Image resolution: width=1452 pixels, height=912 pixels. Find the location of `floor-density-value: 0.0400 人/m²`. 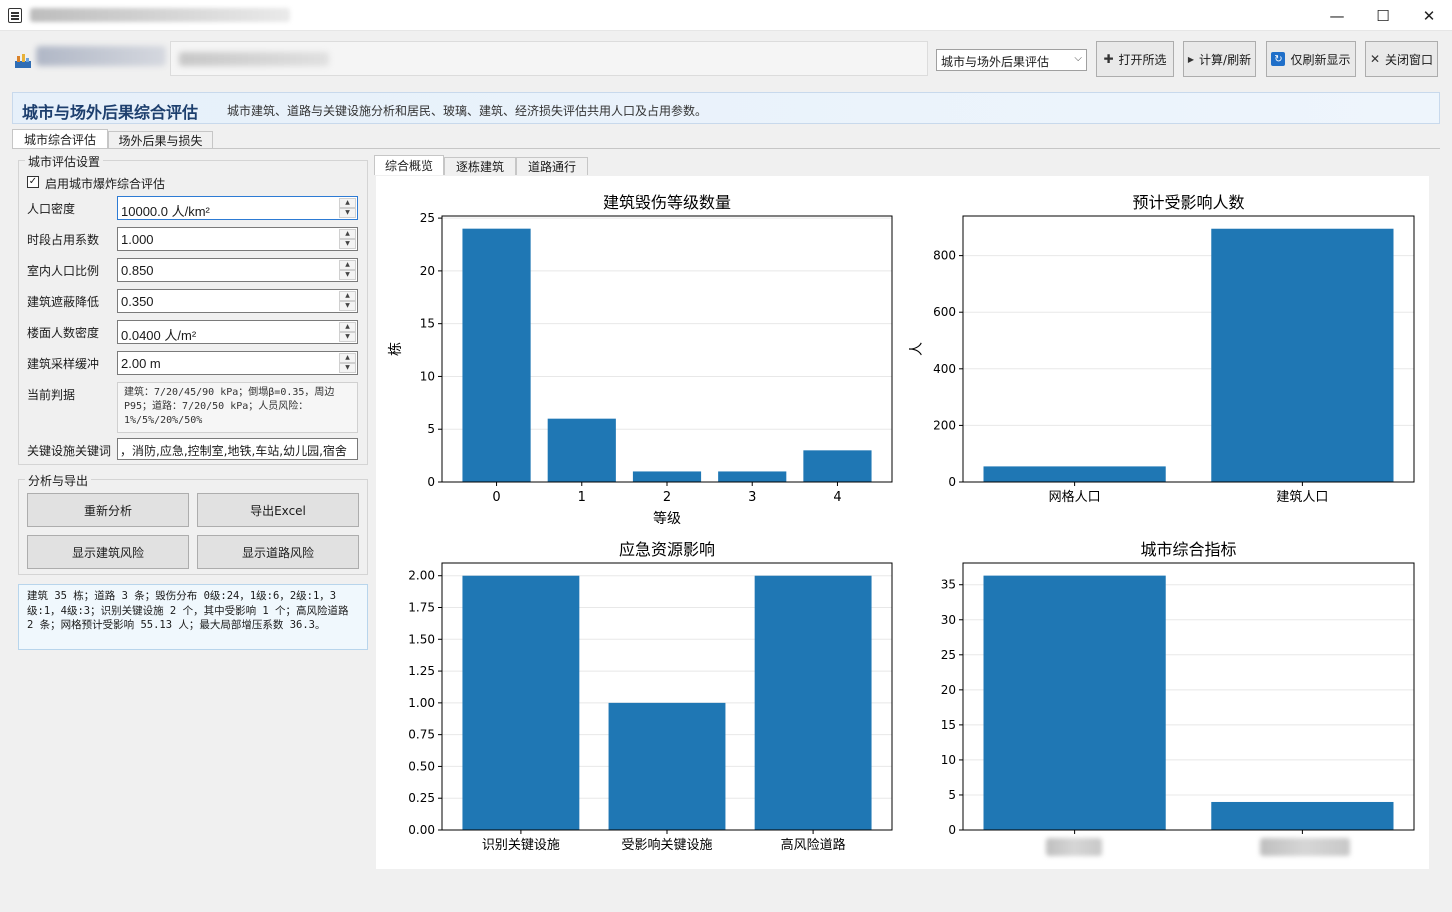

floor-density-value: 0.0400 人/m² is located at coordinates (159, 335).